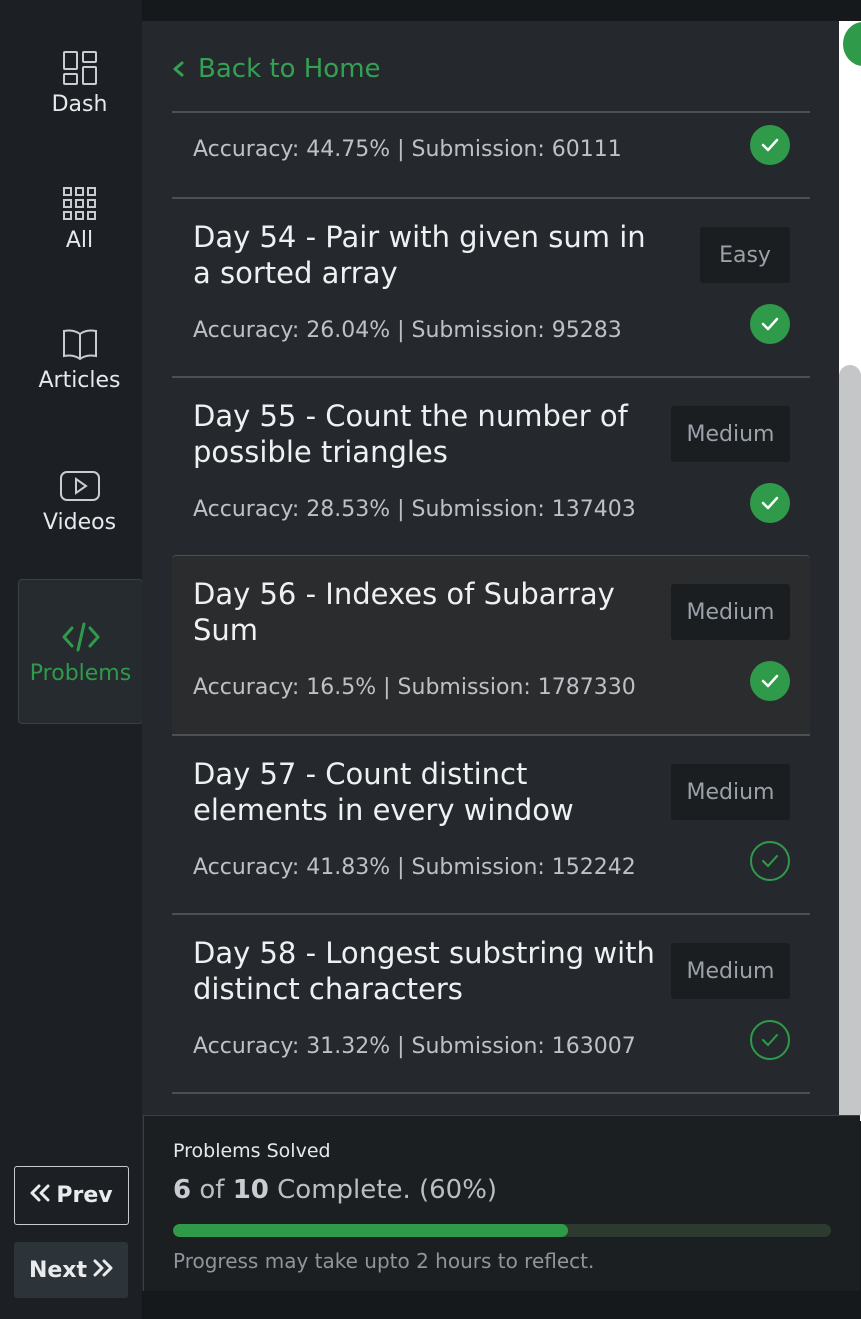 This screenshot has width=861, height=1319. I want to click on sidebar-item-dash: Dash, so click(79, 82).